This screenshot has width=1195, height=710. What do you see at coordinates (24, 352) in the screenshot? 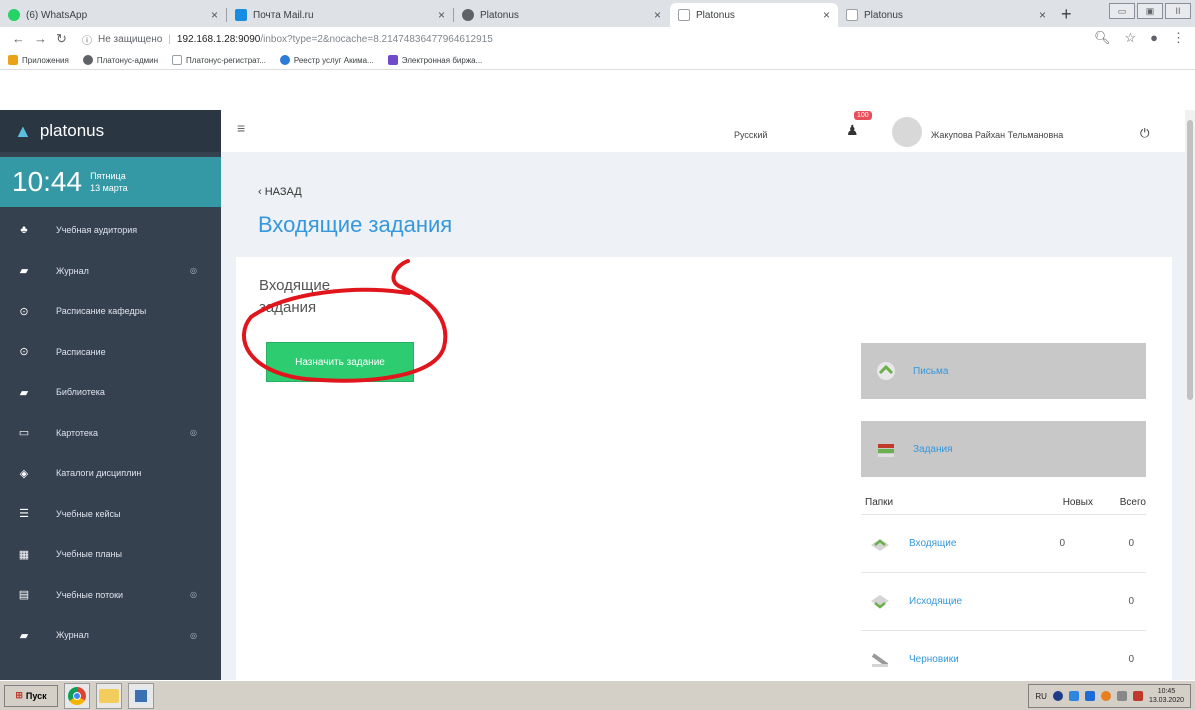
I see `clock-icon: ⊙` at bounding box center [24, 352].